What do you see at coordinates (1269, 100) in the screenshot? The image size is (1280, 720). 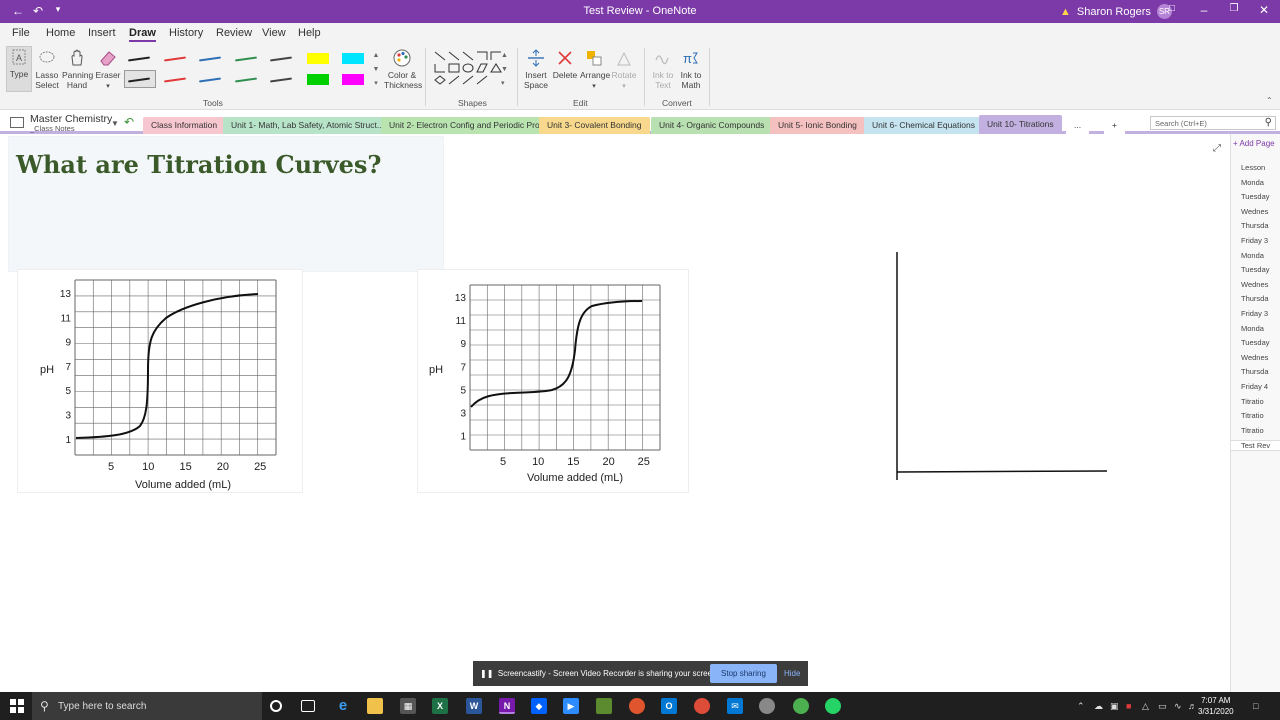 I see `collapse-ribbon-icon: ⌃` at bounding box center [1269, 100].